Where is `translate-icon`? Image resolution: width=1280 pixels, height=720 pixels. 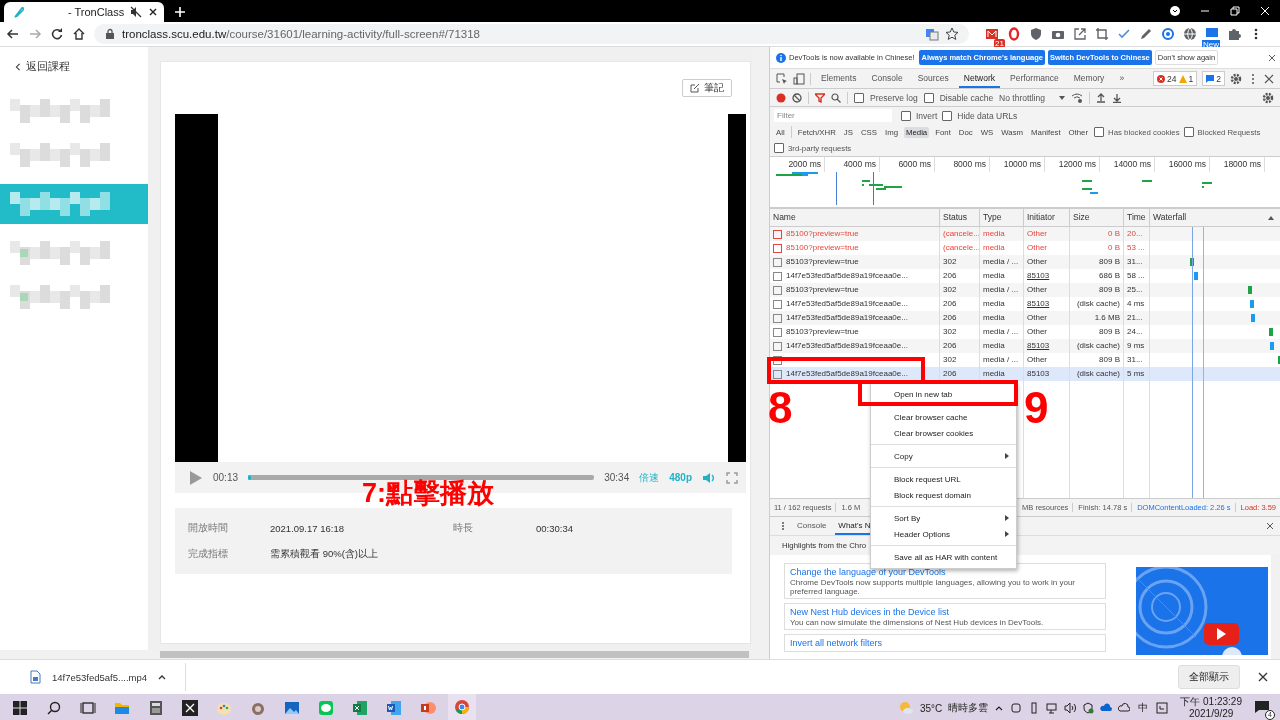 translate-icon is located at coordinates (932, 34).